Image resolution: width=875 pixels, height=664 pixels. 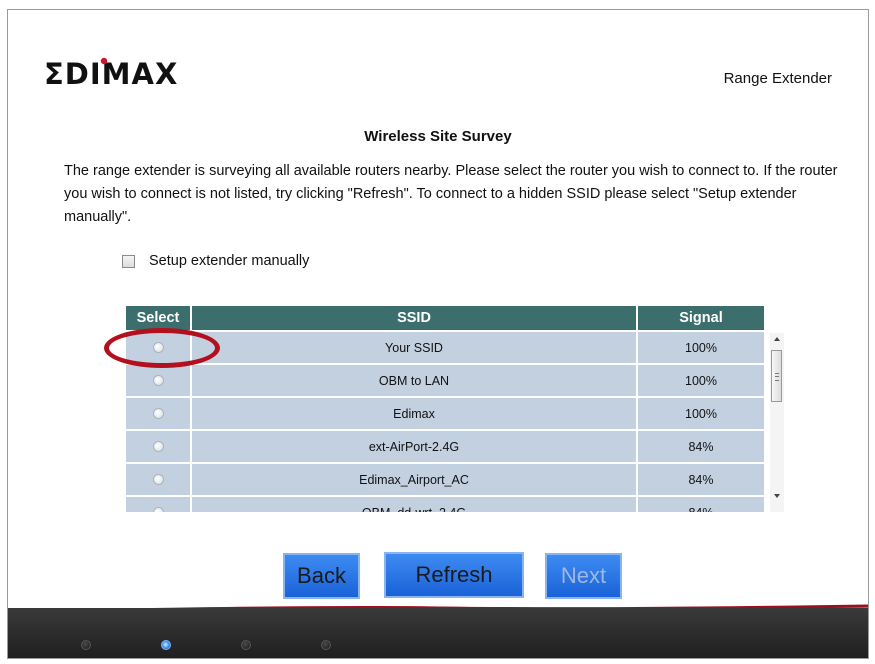 What do you see at coordinates (777, 496) in the screenshot?
I see `scroll-down-icon` at bounding box center [777, 496].